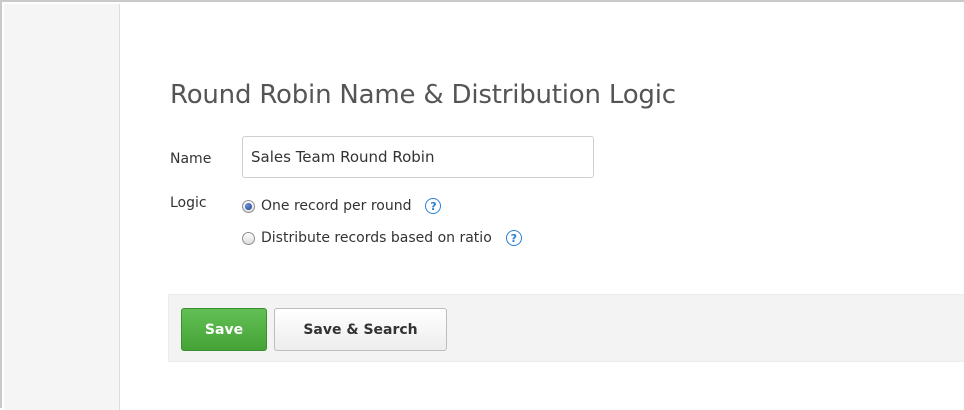 The height and width of the screenshot is (410, 964). I want to click on logic-option-one-record-per-round: One record per round ?, so click(342, 206).